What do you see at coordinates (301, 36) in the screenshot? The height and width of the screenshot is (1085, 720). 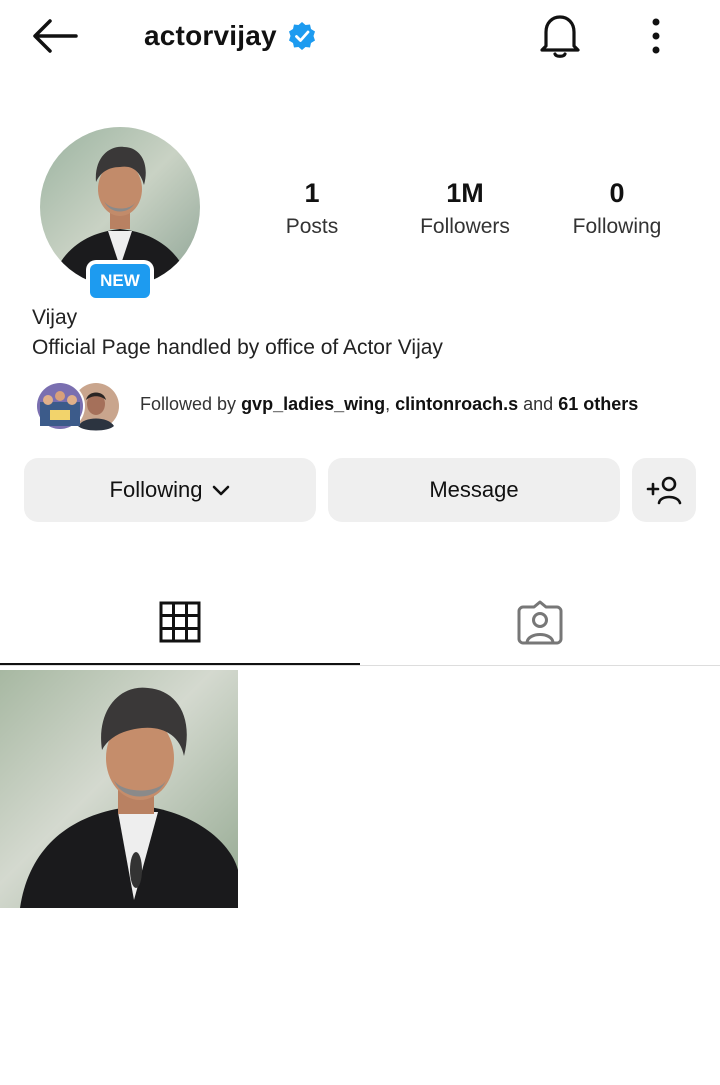 I see `verified-badge-icon` at bounding box center [301, 36].